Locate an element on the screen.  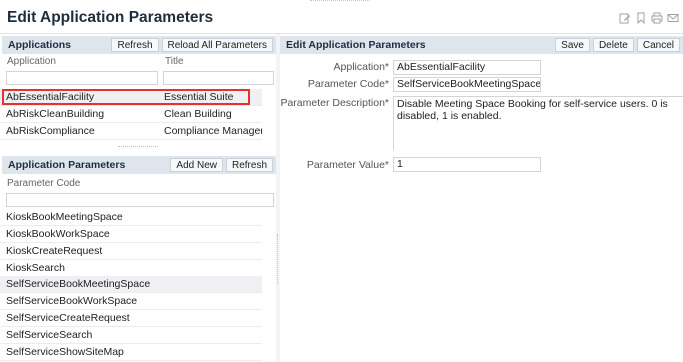
column-header-parameter-code: Parameter Code is located at coordinates (43, 183).